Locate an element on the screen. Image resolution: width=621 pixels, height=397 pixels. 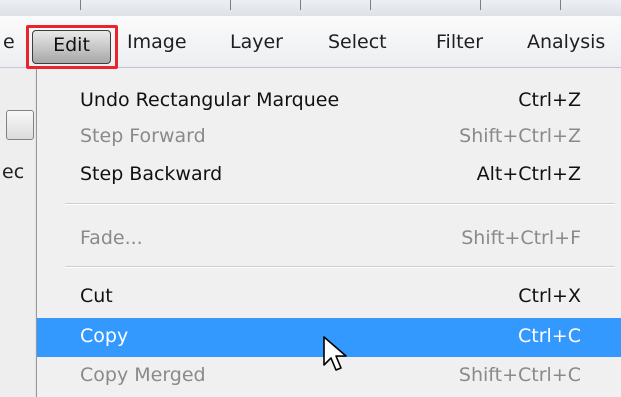
menu-item-label: Copy Merged is located at coordinates (143, 375).